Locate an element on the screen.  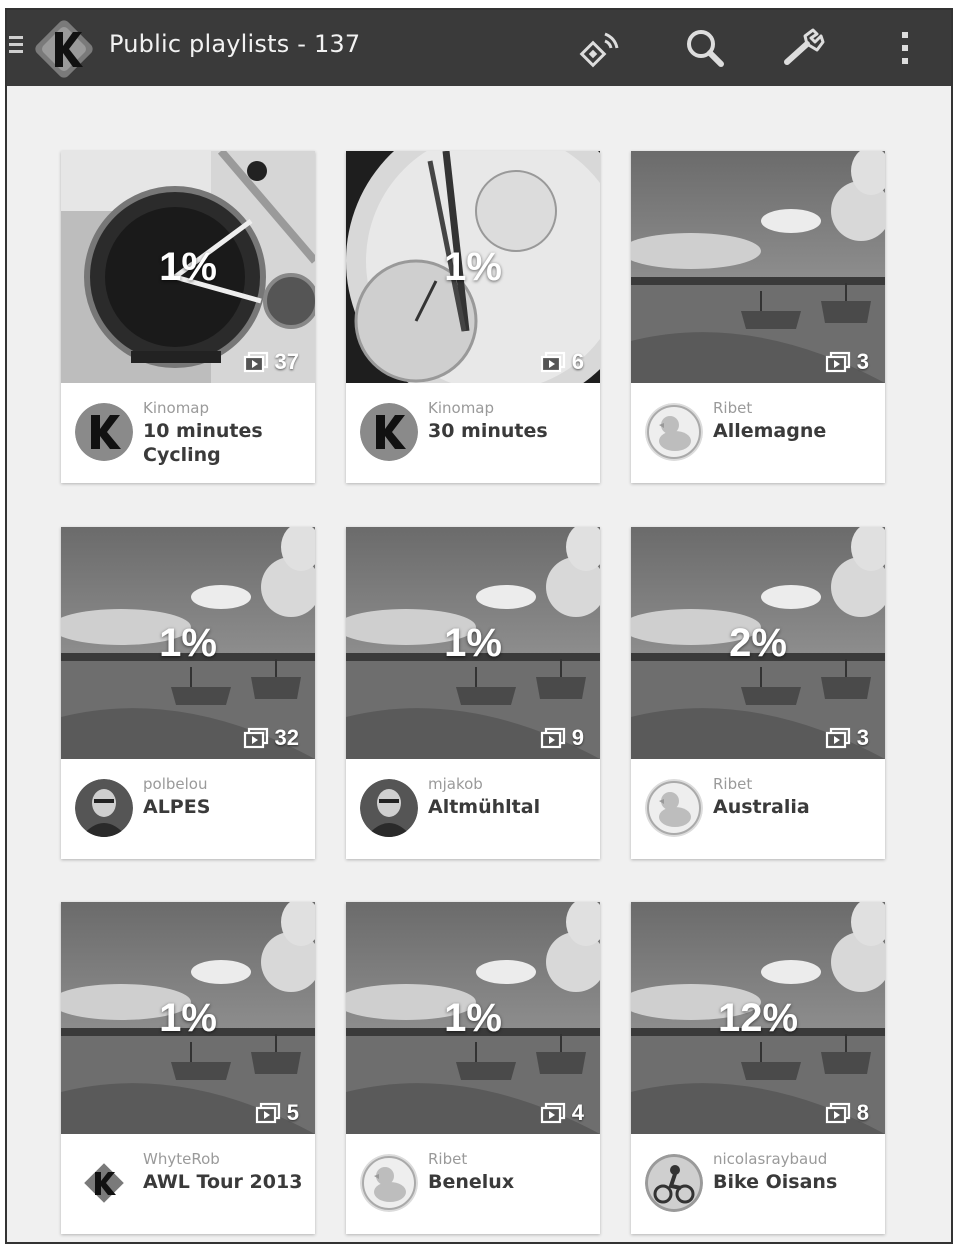
page-title: Public playlists - 137 is located at coordinates (235, 44).